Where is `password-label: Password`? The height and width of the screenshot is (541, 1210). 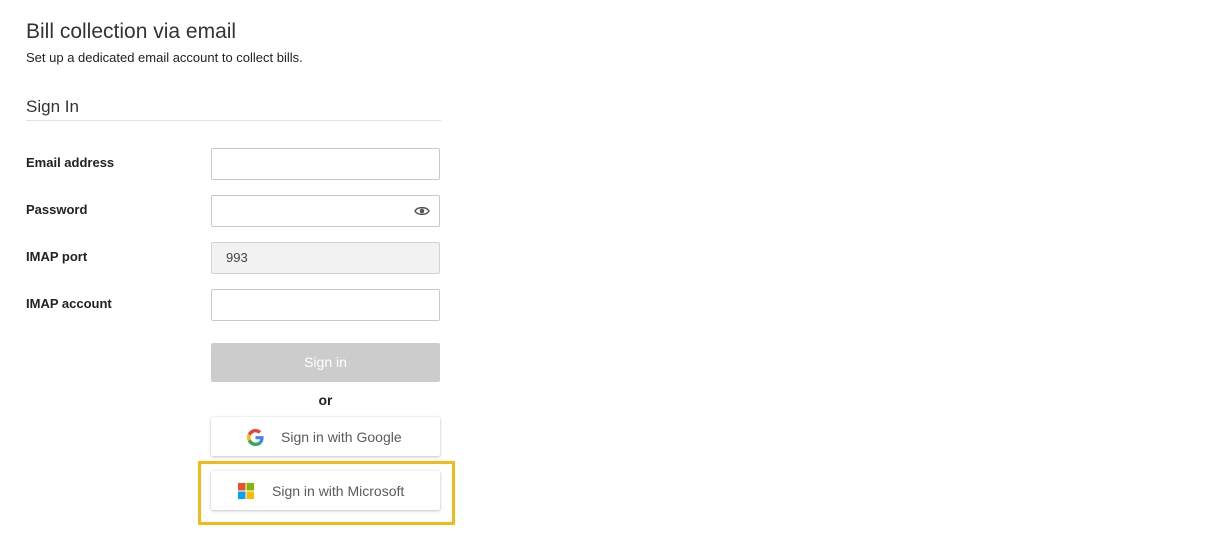 password-label: Password is located at coordinates (57, 209).